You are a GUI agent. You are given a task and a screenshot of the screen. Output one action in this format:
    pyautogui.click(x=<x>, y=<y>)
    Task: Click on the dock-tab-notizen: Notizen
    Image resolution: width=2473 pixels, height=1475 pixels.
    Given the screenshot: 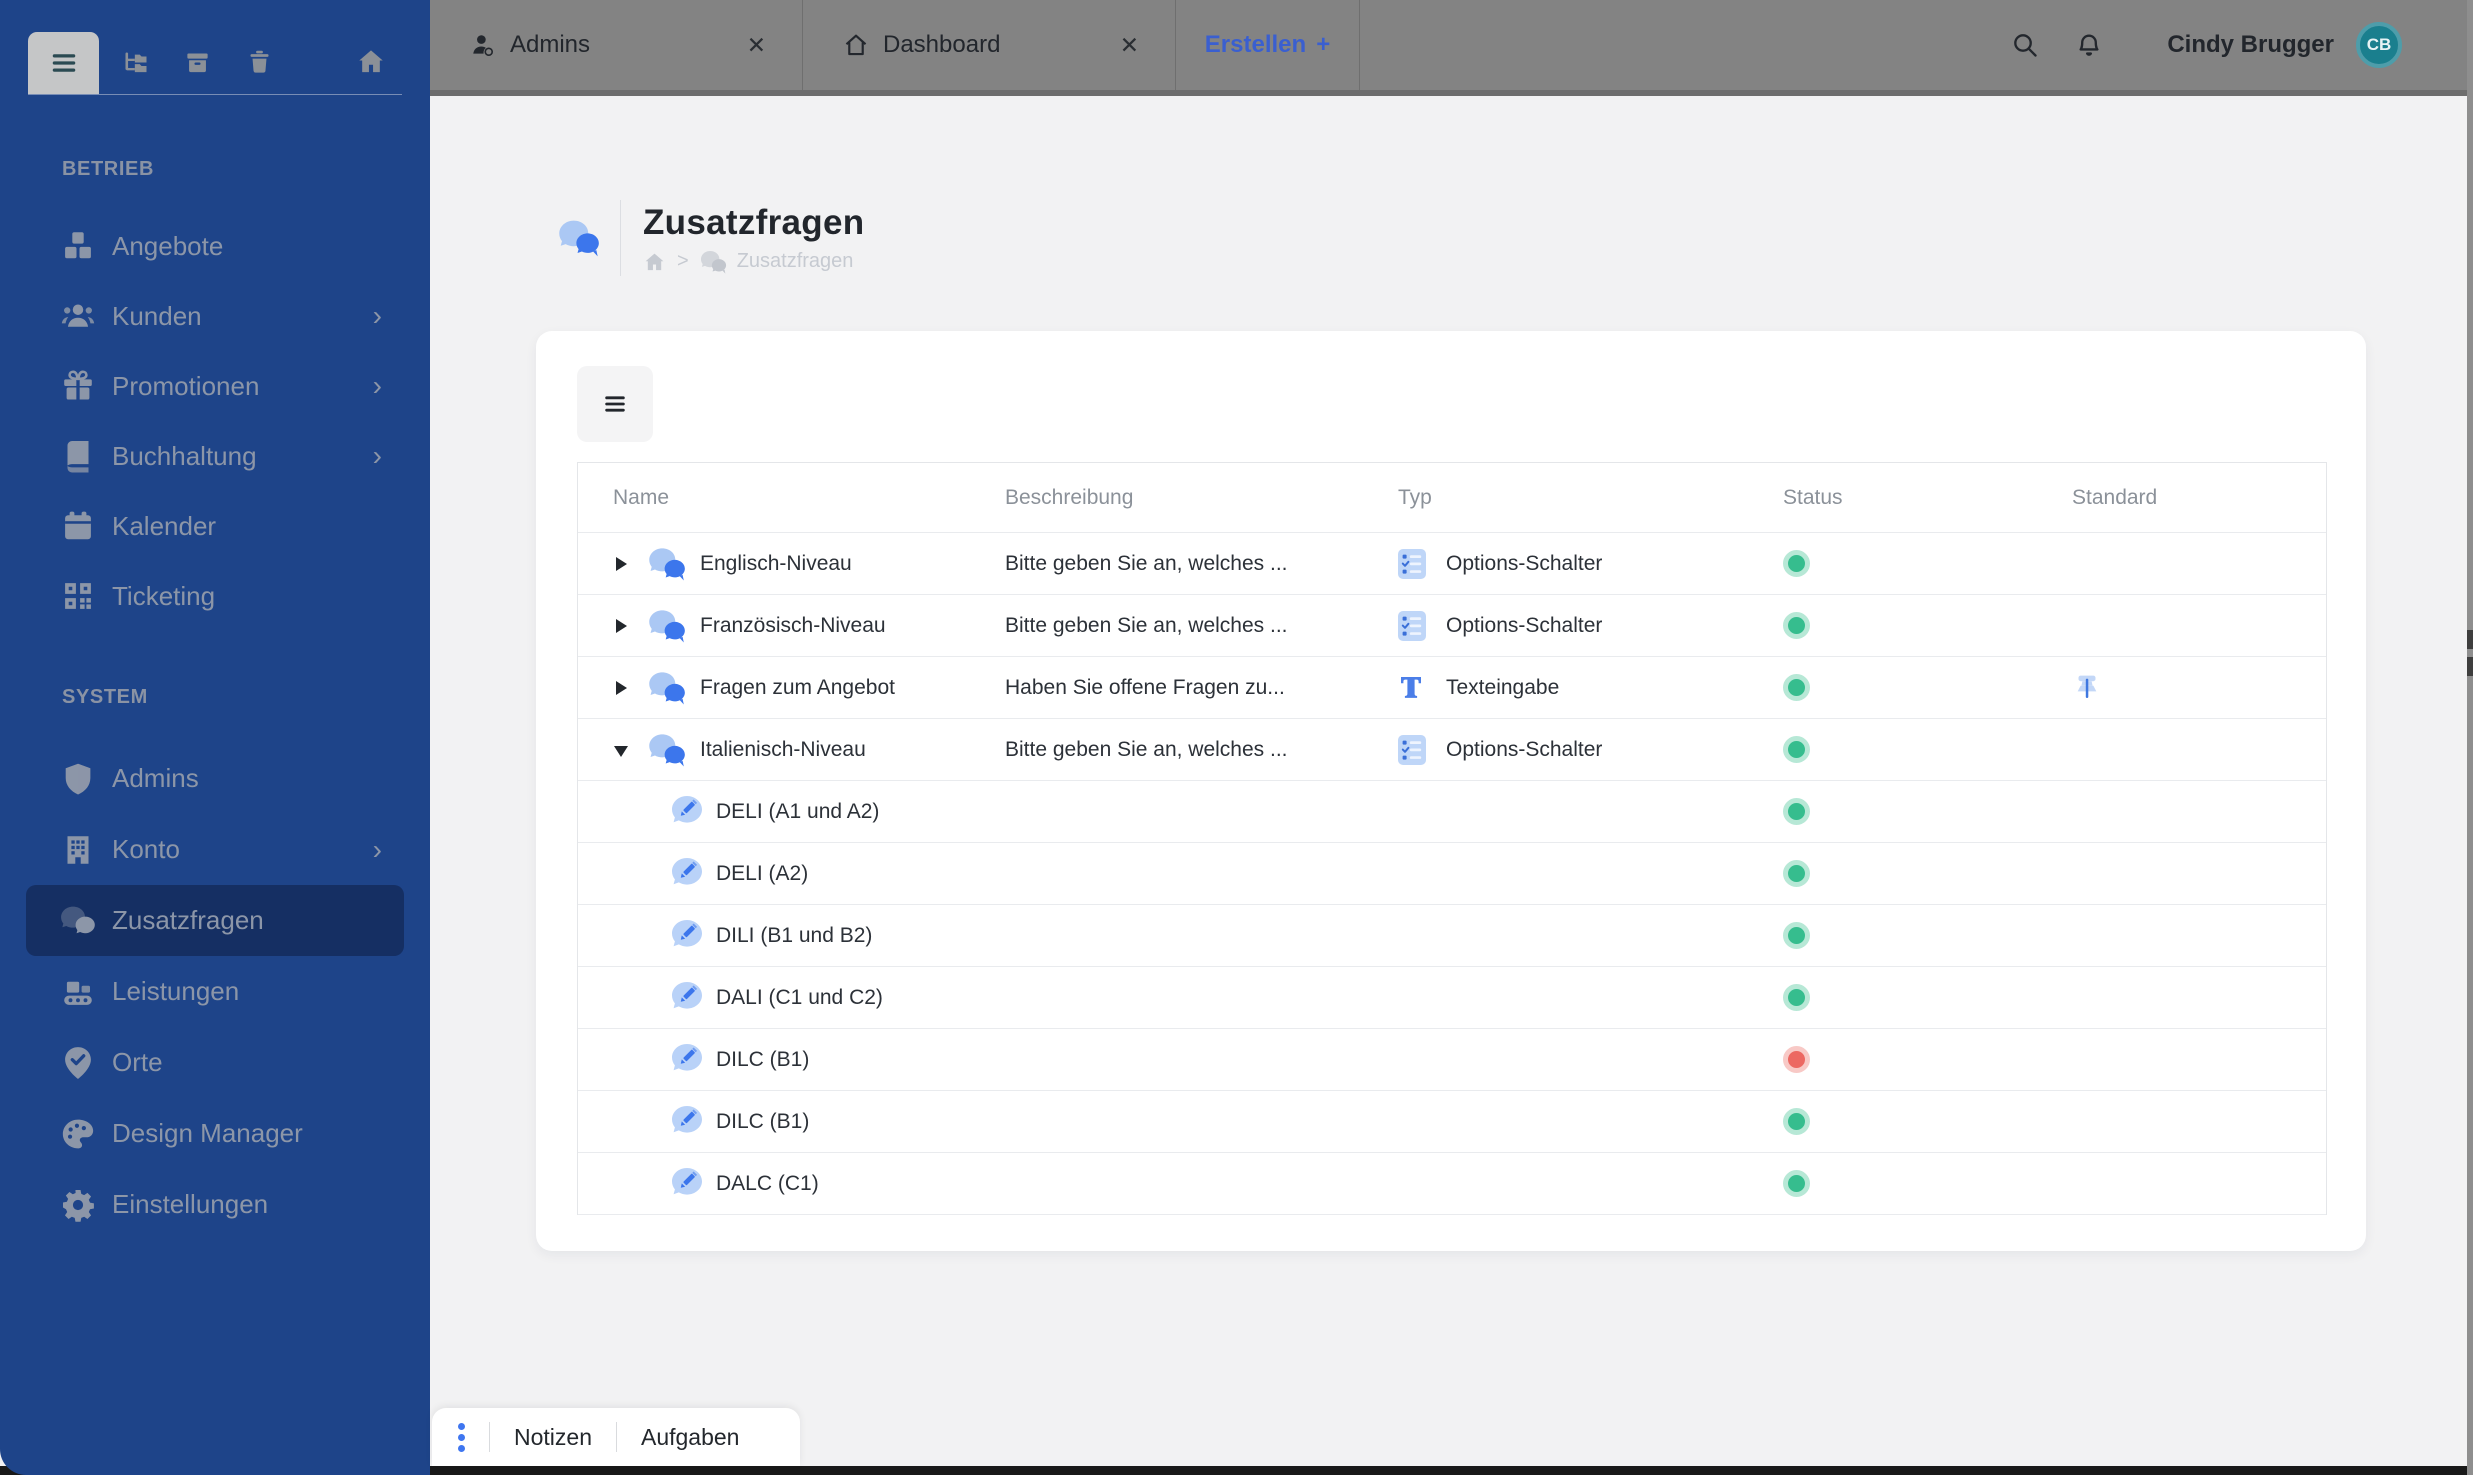 What is the action you would take?
    pyautogui.click(x=553, y=1437)
    